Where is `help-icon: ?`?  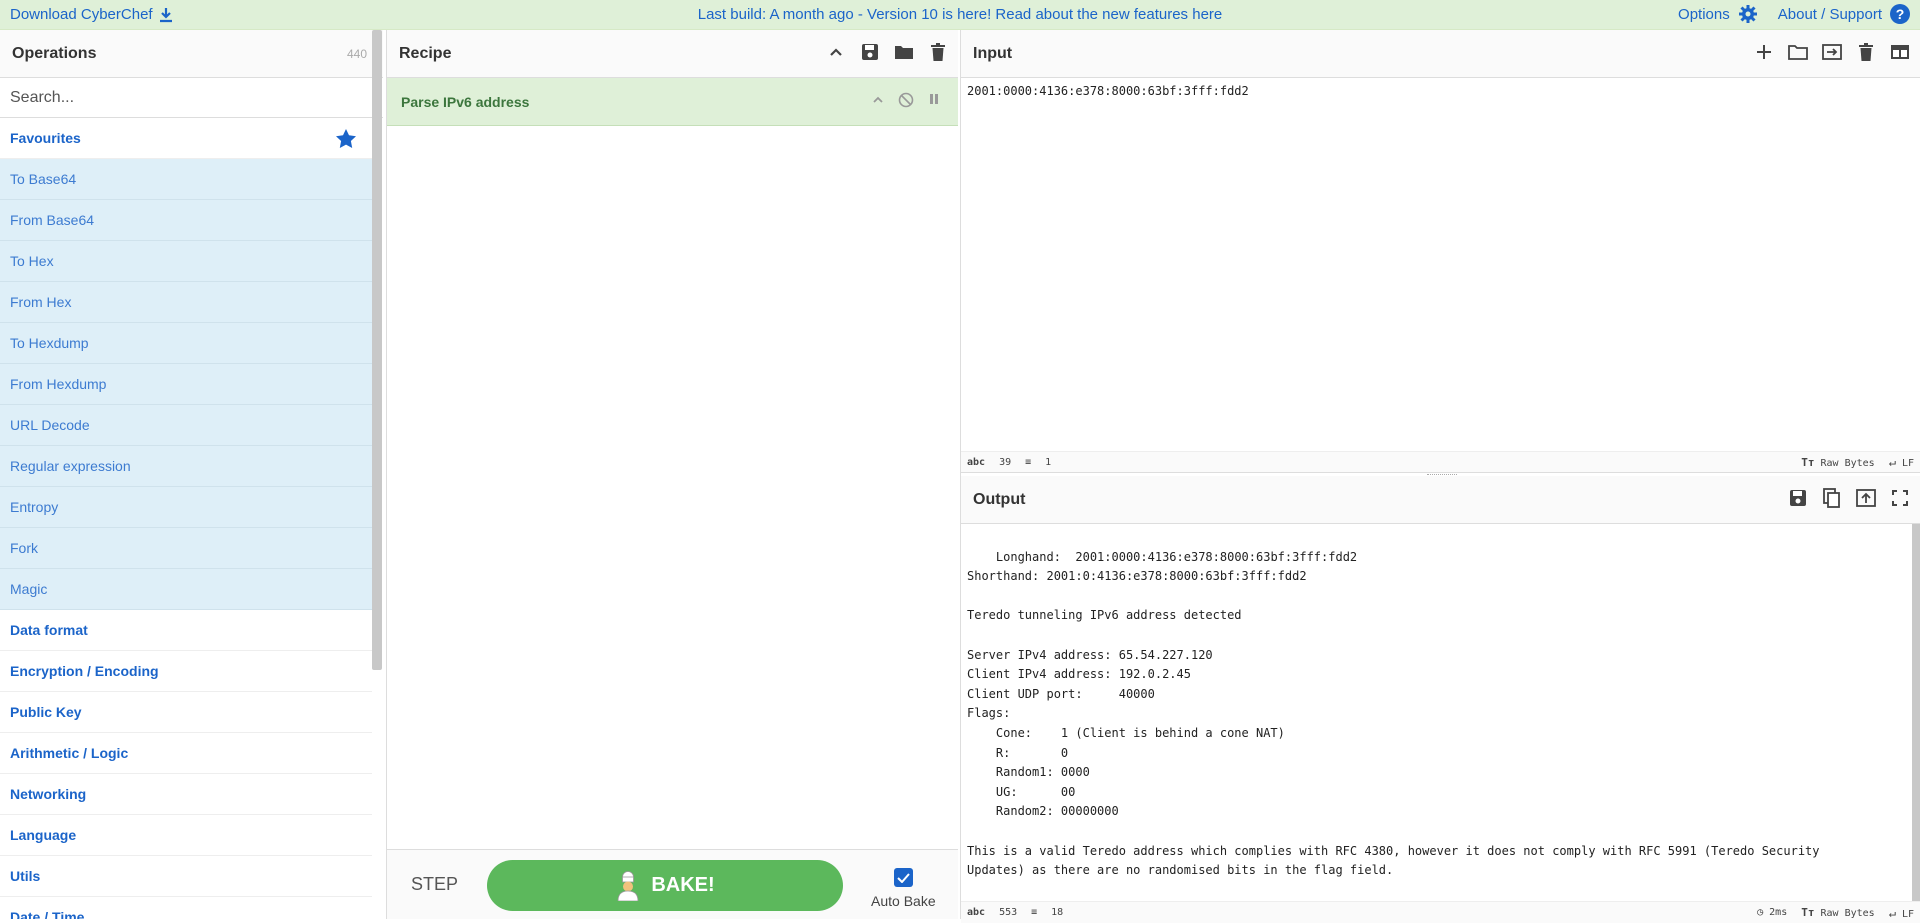 help-icon: ? is located at coordinates (1900, 14).